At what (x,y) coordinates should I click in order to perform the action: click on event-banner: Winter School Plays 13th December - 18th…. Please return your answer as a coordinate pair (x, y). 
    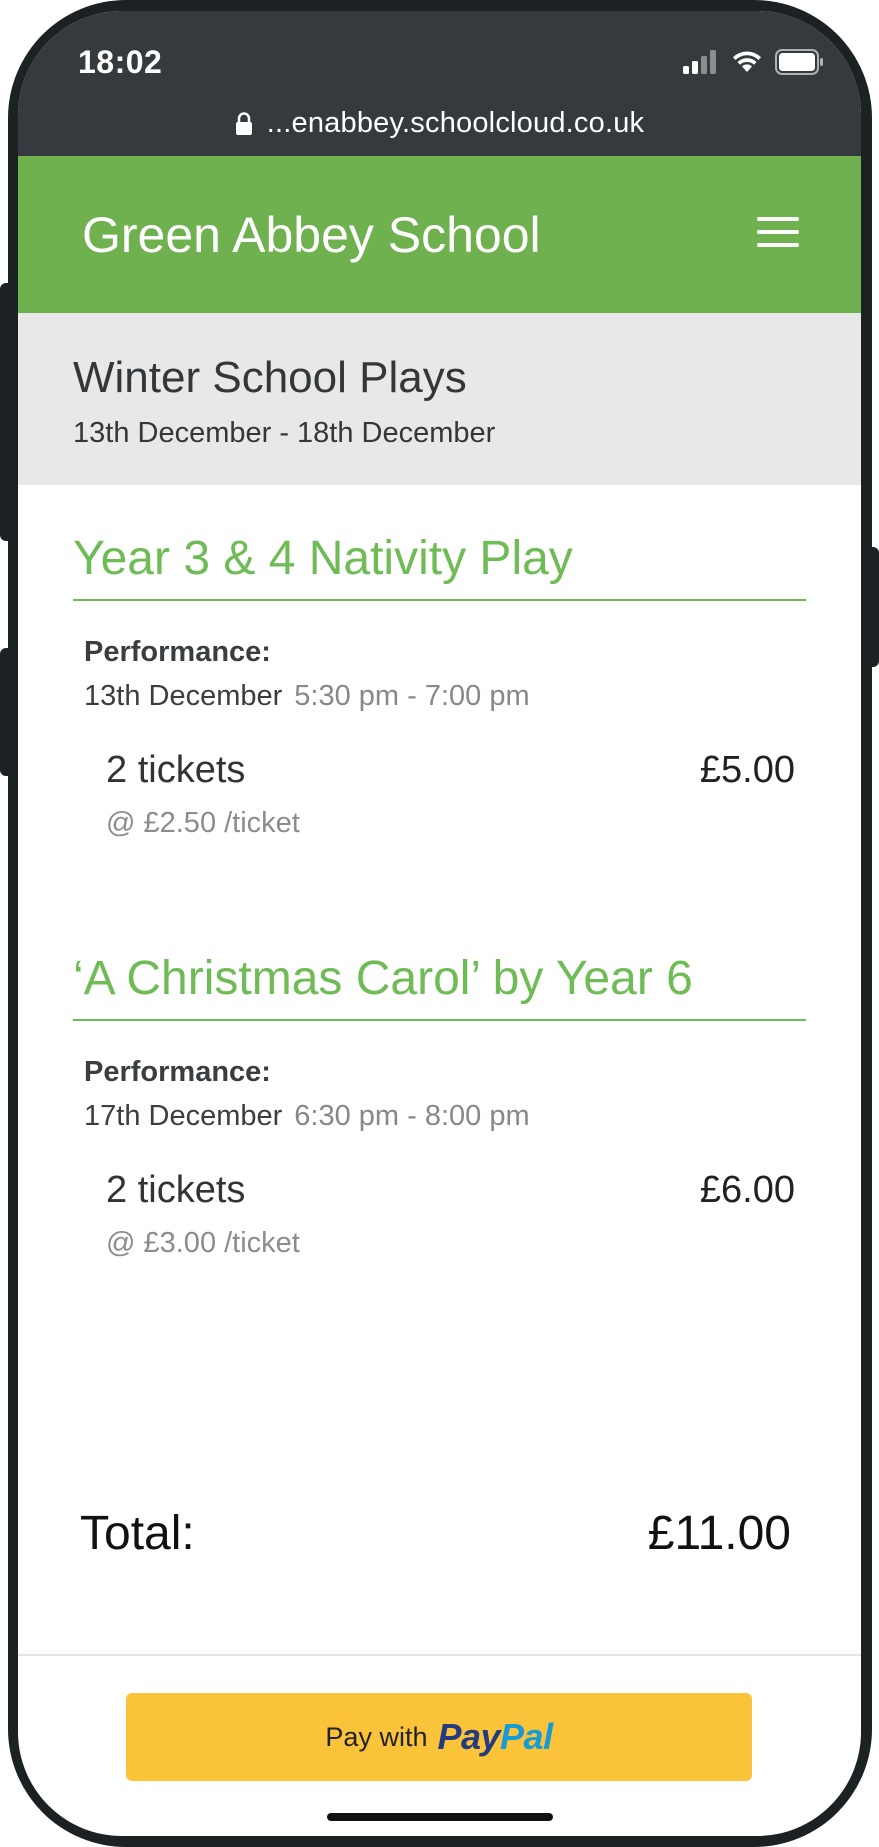
    Looking at the image, I should click on (439, 399).